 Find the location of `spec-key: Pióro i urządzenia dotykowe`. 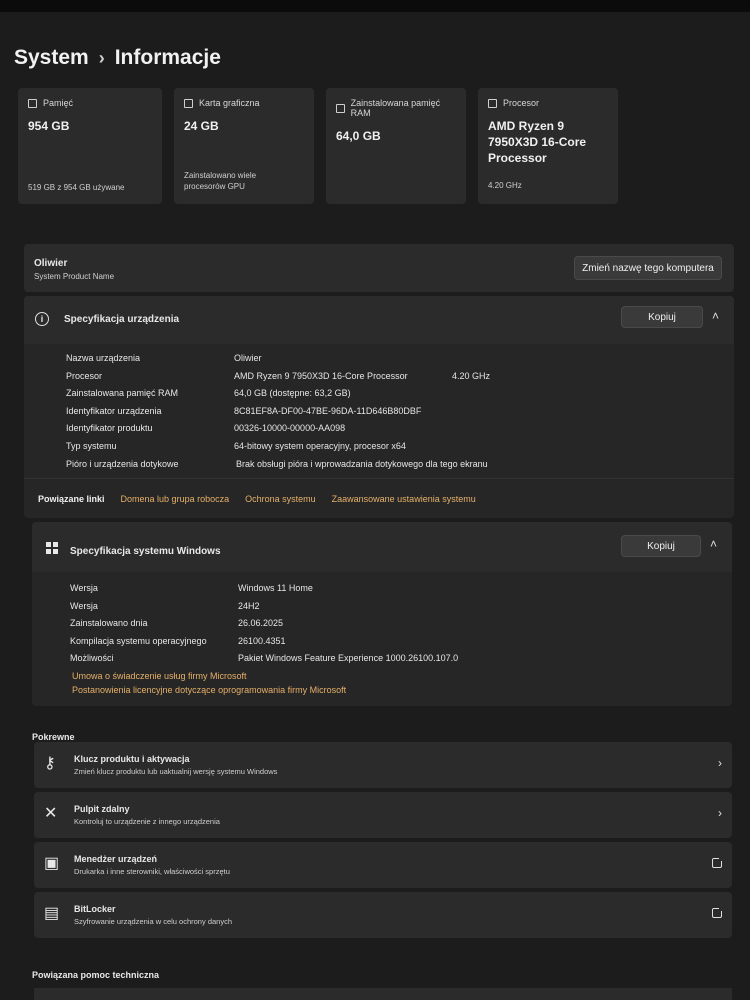

spec-key: Pióro i urządzenia dotykowe is located at coordinates (122, 463).